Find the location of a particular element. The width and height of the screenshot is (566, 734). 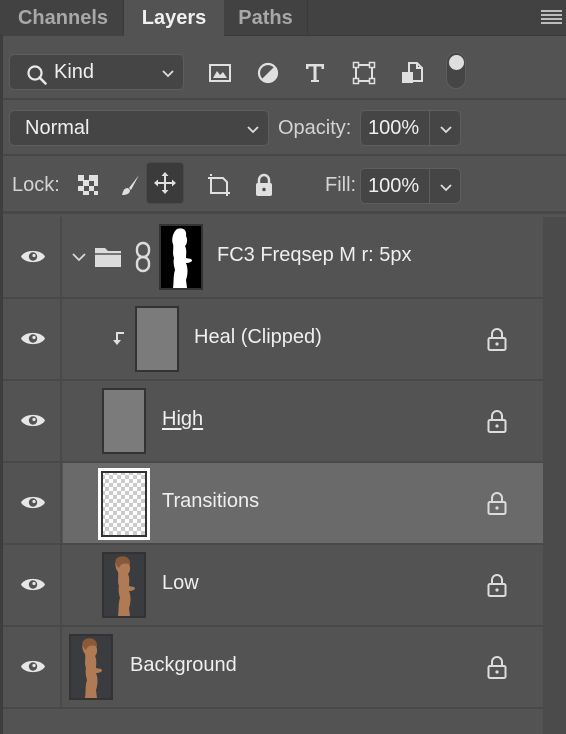

tab-layers: Layers is located at coordinates (174, 18).